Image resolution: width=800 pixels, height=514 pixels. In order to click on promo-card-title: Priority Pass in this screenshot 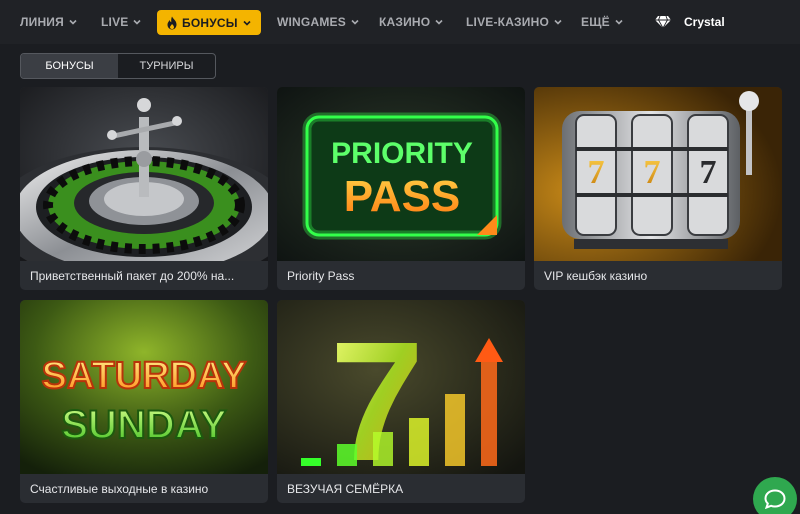, I will do `click(321, 275)`.